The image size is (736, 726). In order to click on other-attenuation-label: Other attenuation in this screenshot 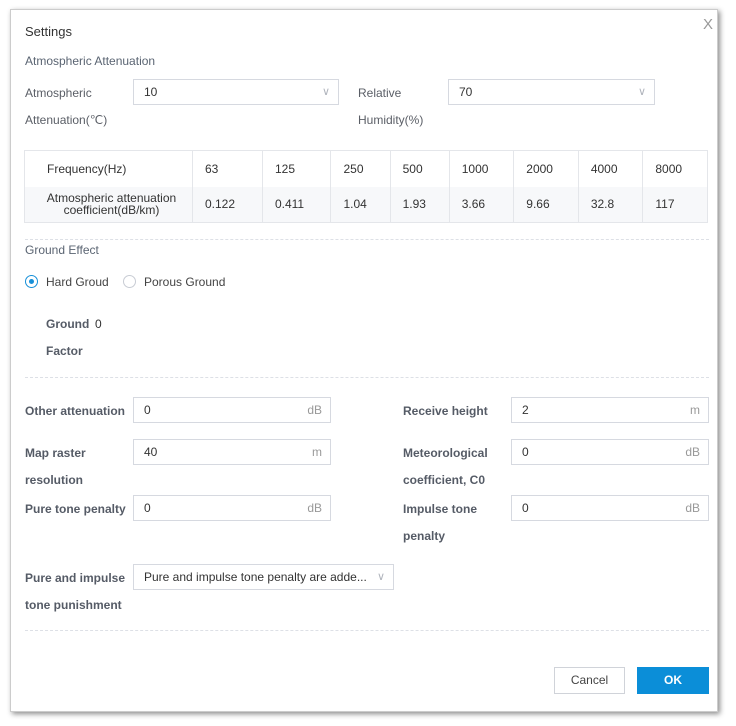, I will do `click(75, 411)`.